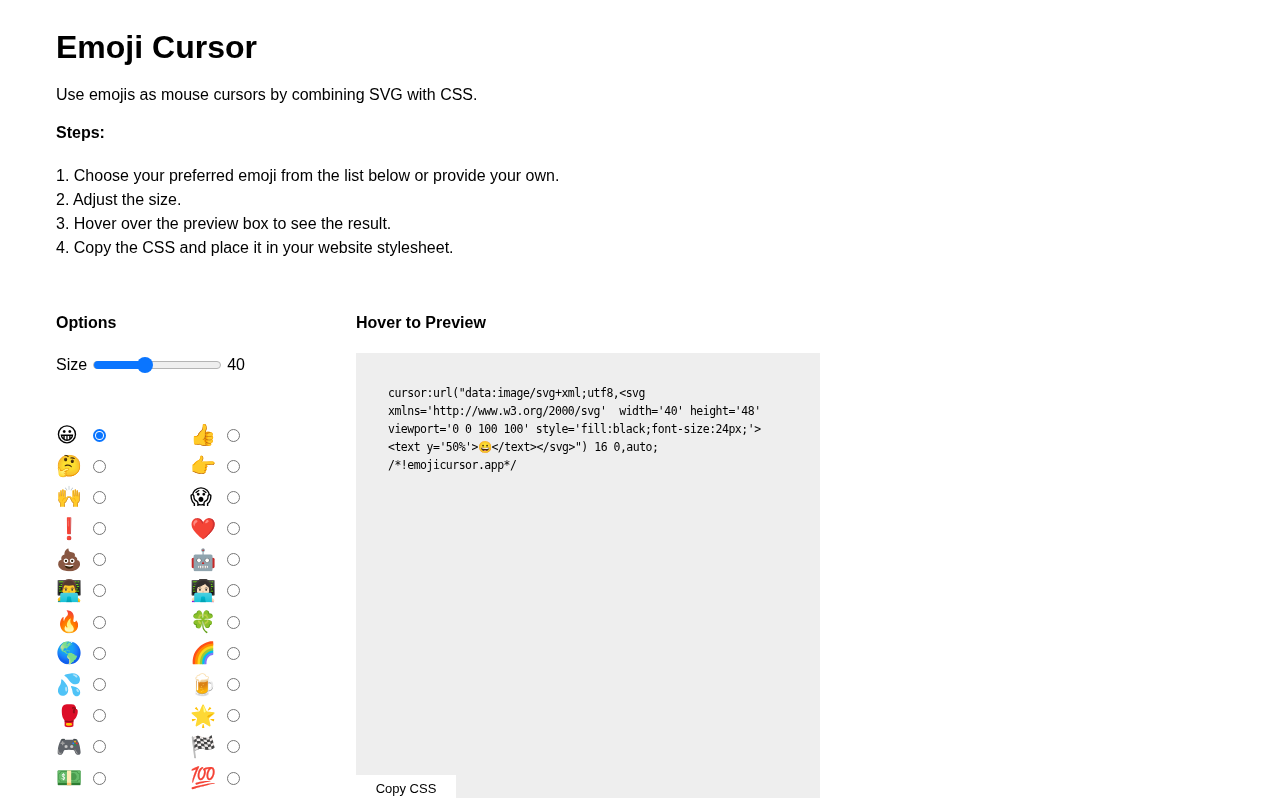 The image size is (1280, 800). Describe the element at coordinates (208, 497) in the screenshot. I see `emoji-option: 😱` at that location.